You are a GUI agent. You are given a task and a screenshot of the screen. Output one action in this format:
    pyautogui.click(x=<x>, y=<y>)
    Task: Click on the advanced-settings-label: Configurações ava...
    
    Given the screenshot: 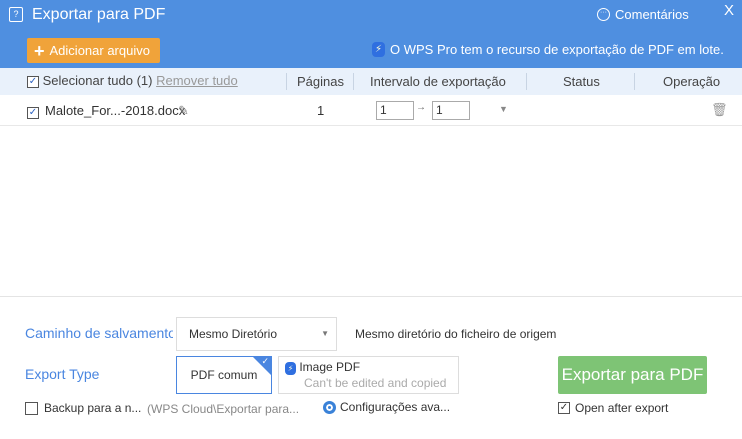 What is the action you would take?
    pyautogui.click(x=395, y=407)
    